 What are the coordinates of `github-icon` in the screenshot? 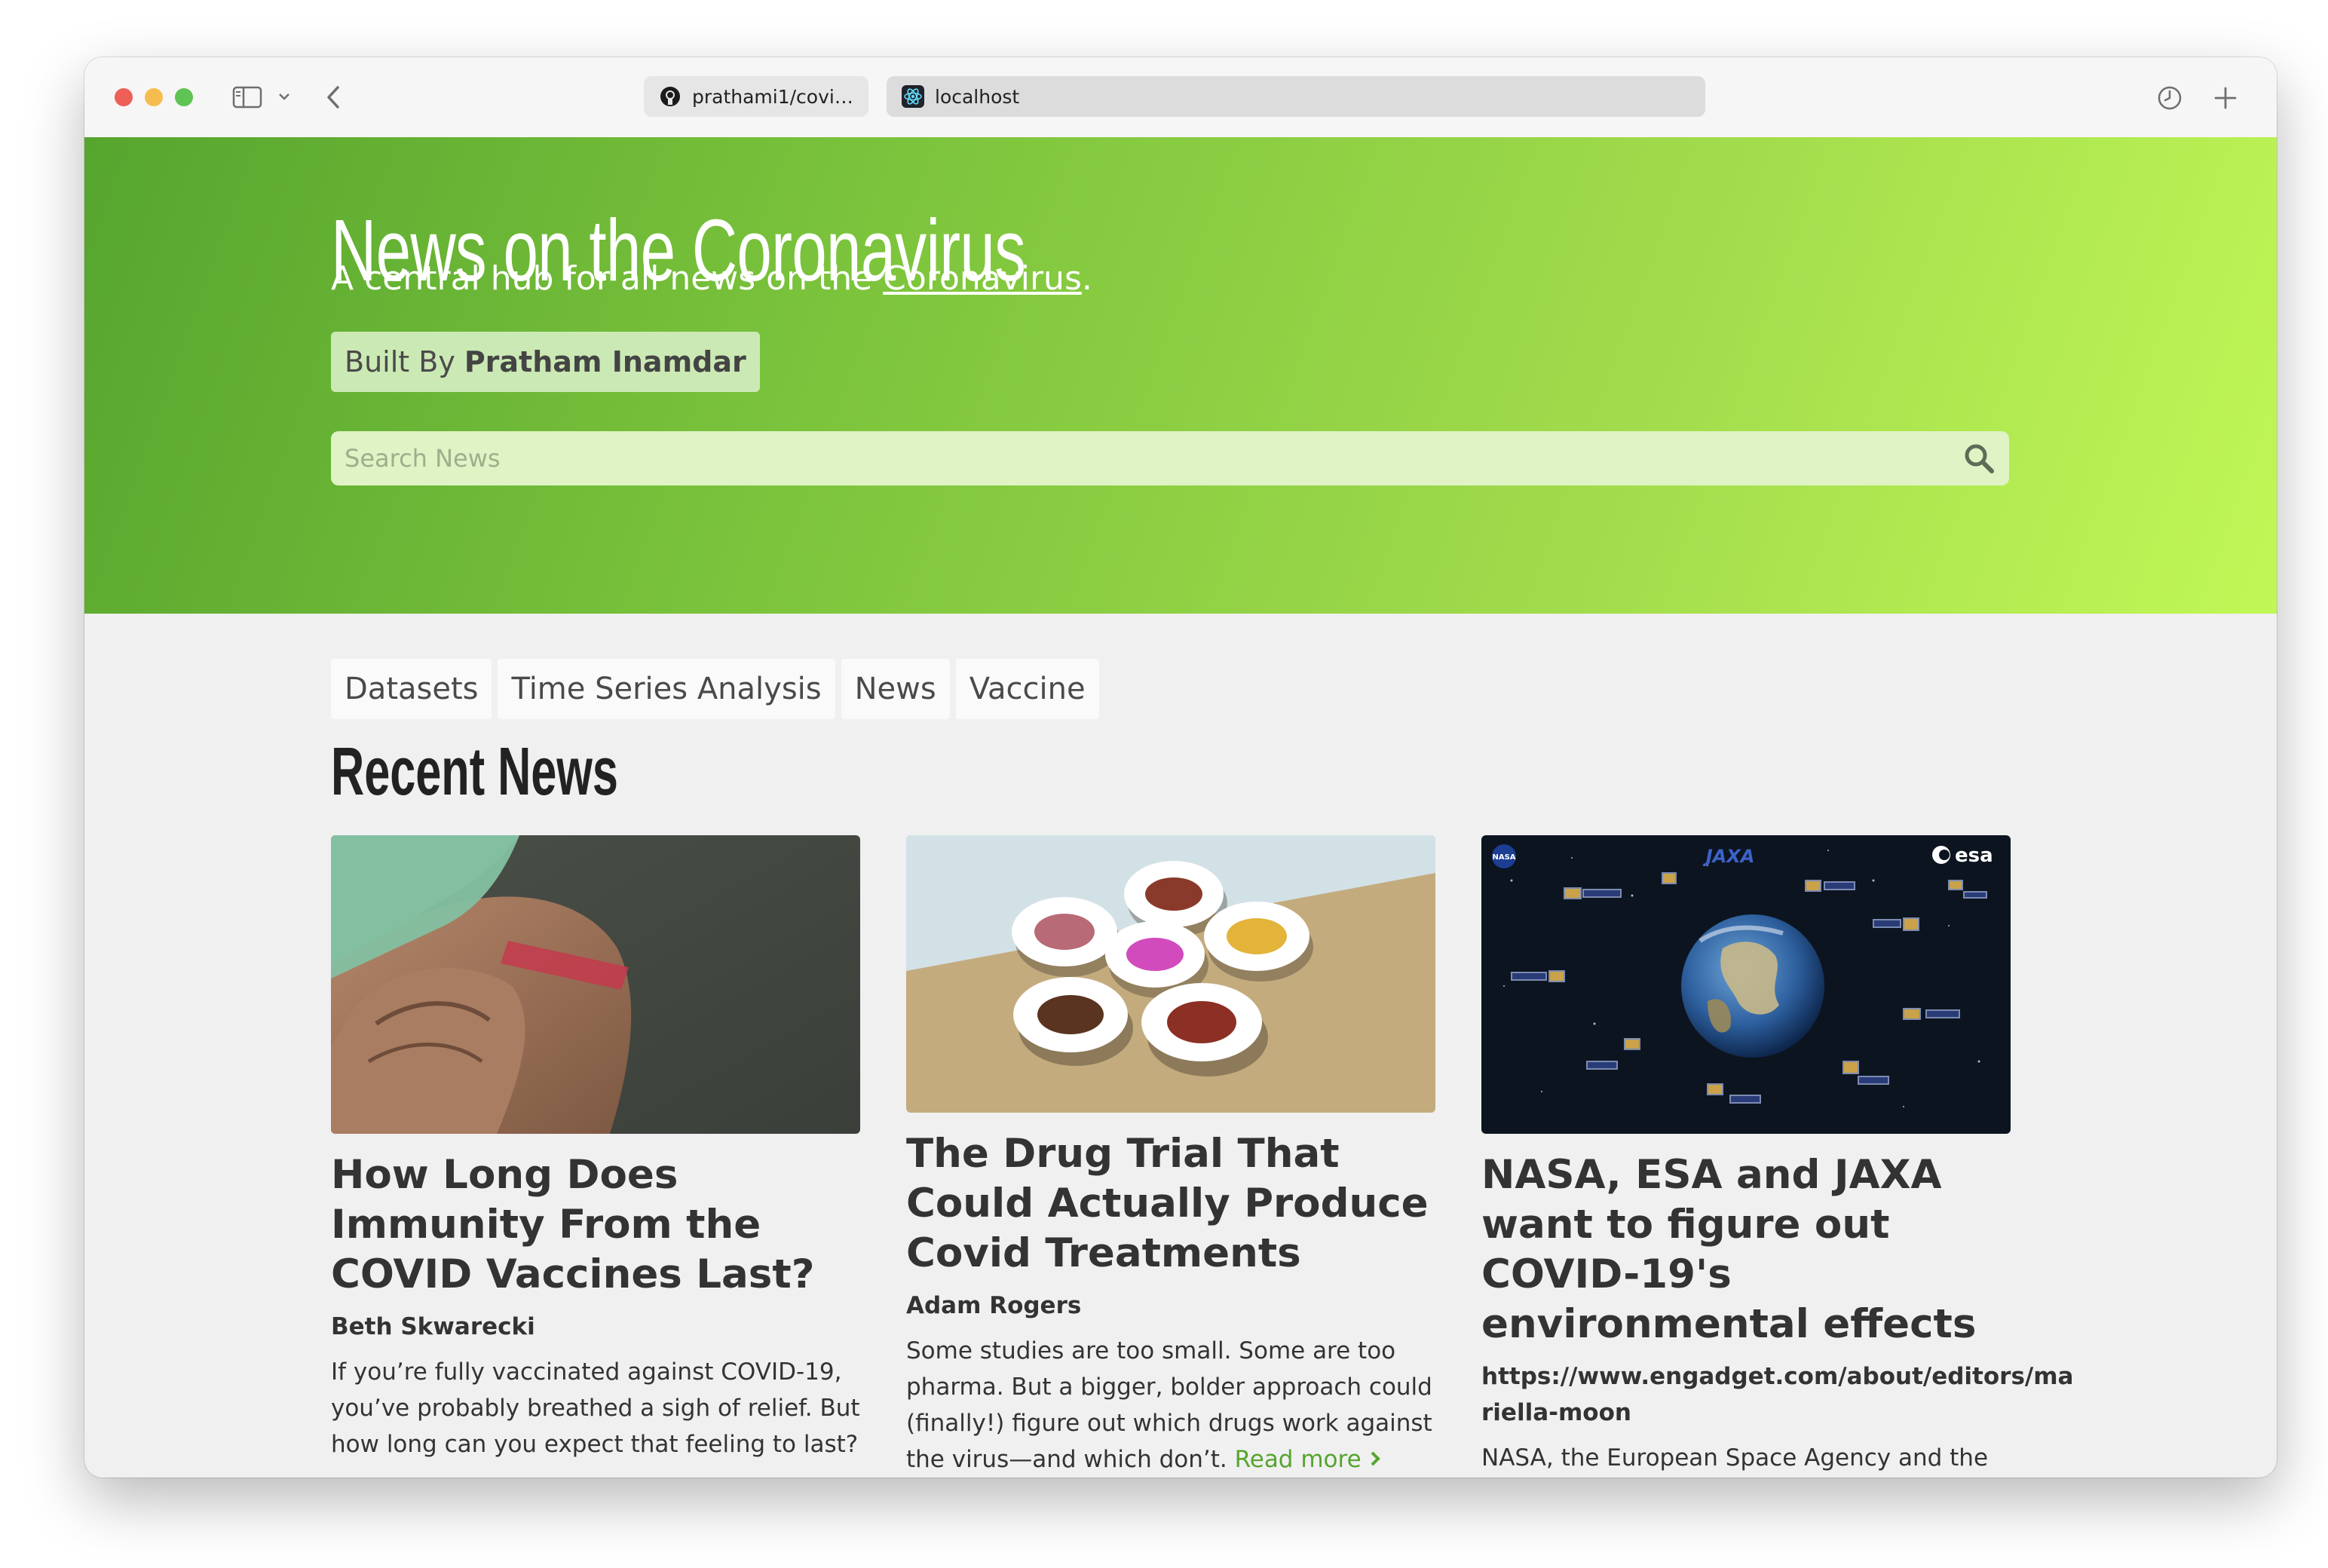 It's located at (670, 96).